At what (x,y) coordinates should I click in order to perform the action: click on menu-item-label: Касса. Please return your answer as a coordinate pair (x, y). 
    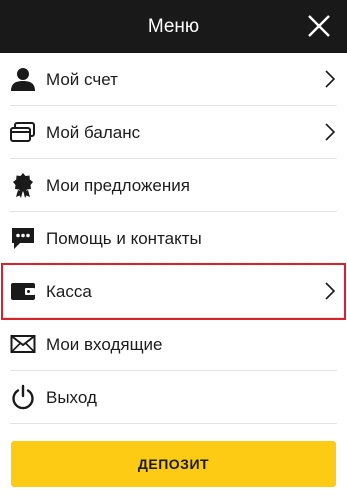
    Looking at the image, I should click on (69, 291).